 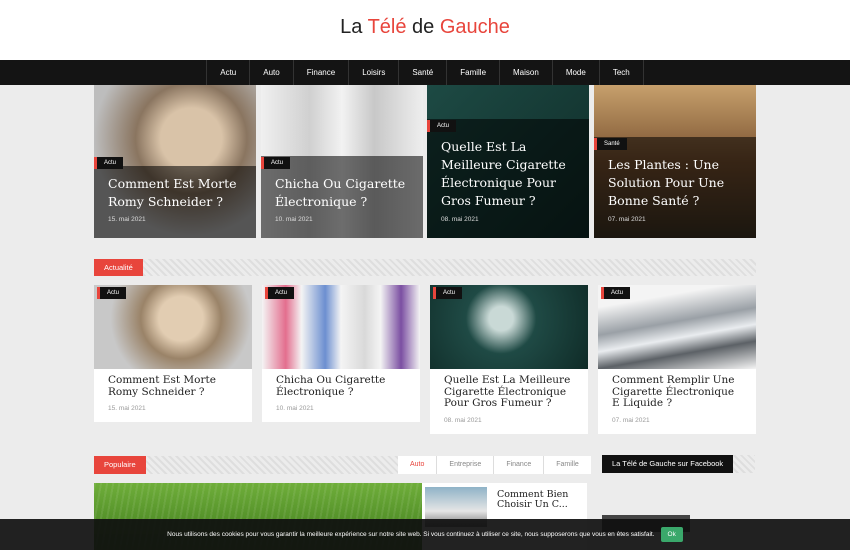 I want to click on nav-item-finance: Finance, so click(x=320, y=72).